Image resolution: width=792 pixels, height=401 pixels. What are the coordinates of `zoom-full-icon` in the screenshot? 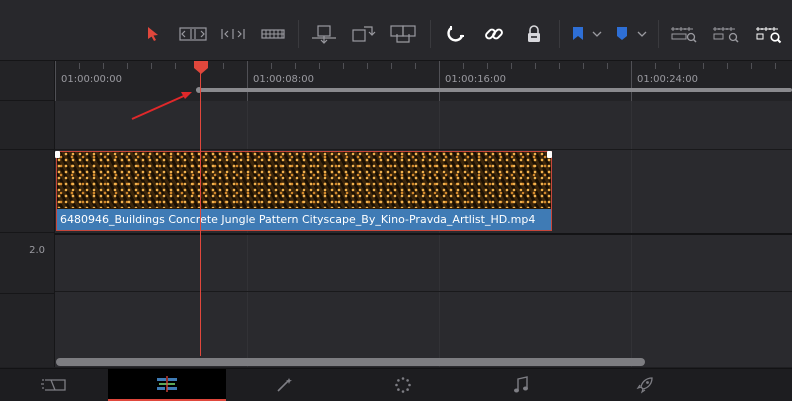 It's located at (684, 34).